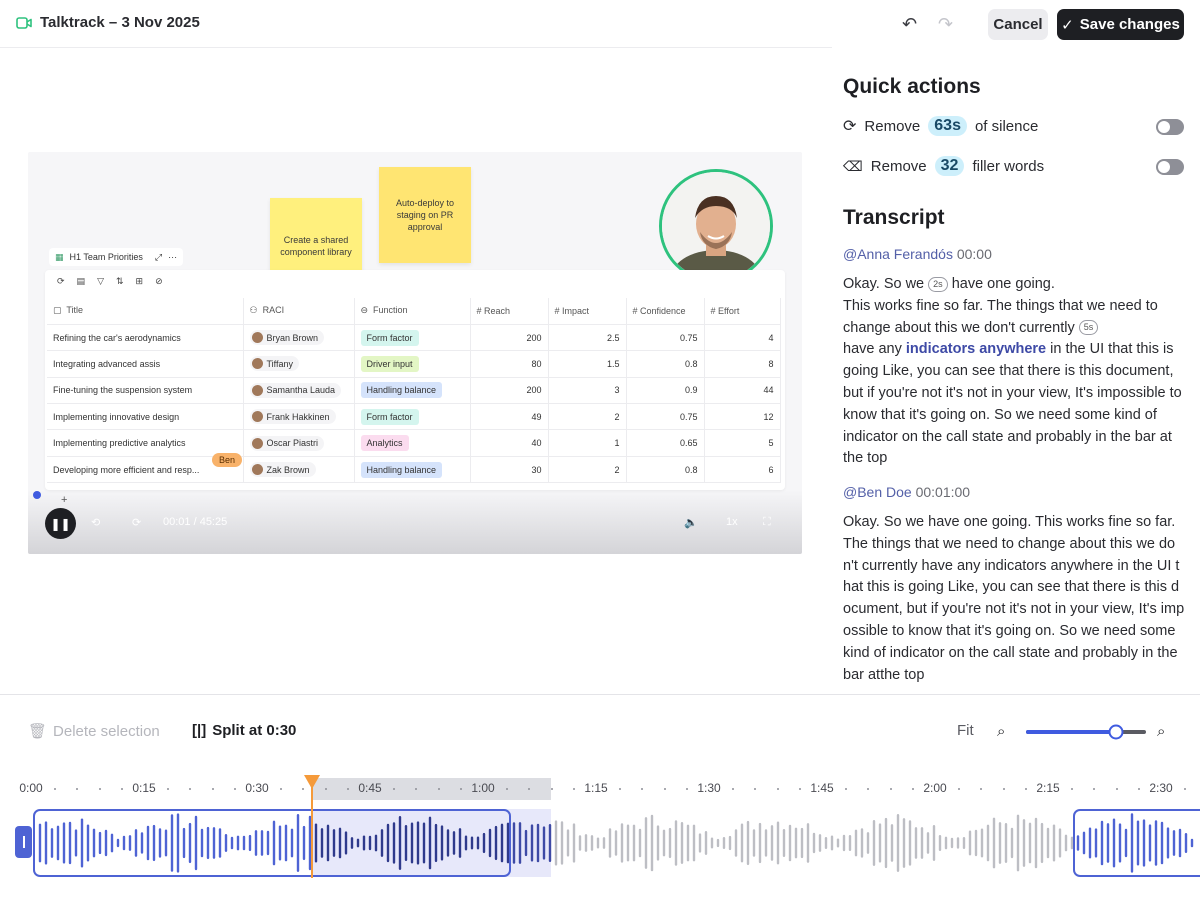  I want to click on column-header: ▢ Title, so click(145, 311).